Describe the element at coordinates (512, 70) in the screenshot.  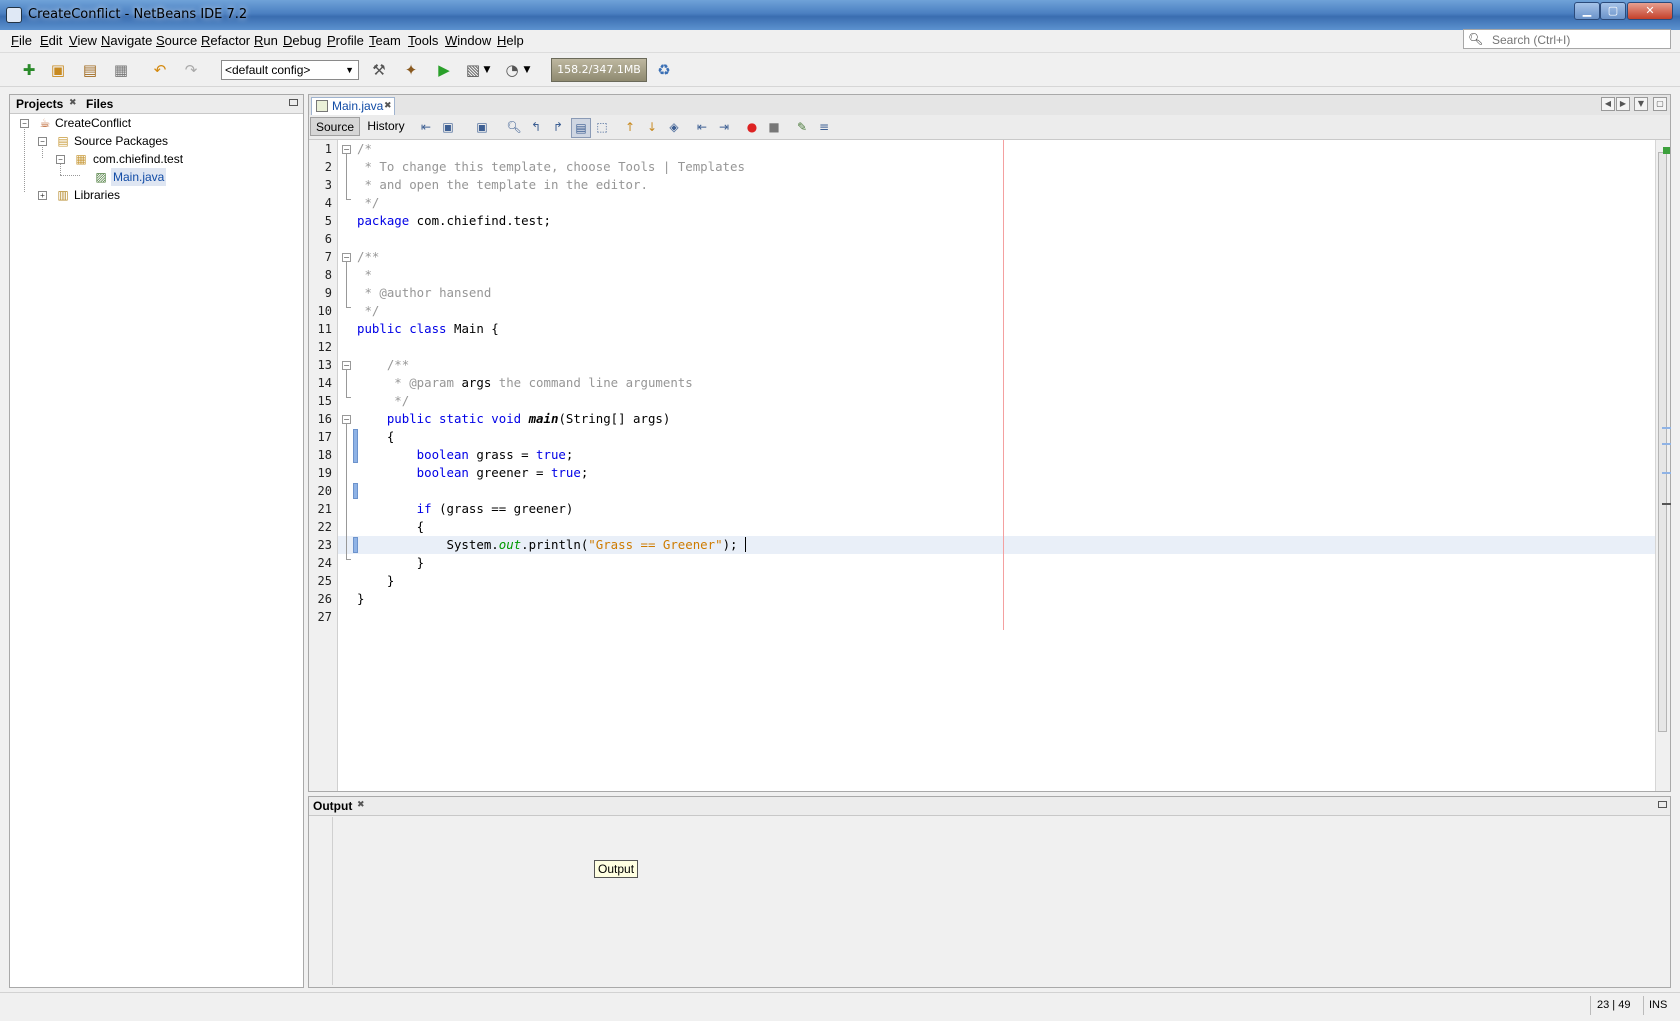
I see `profile-icon: ◔` at that location.